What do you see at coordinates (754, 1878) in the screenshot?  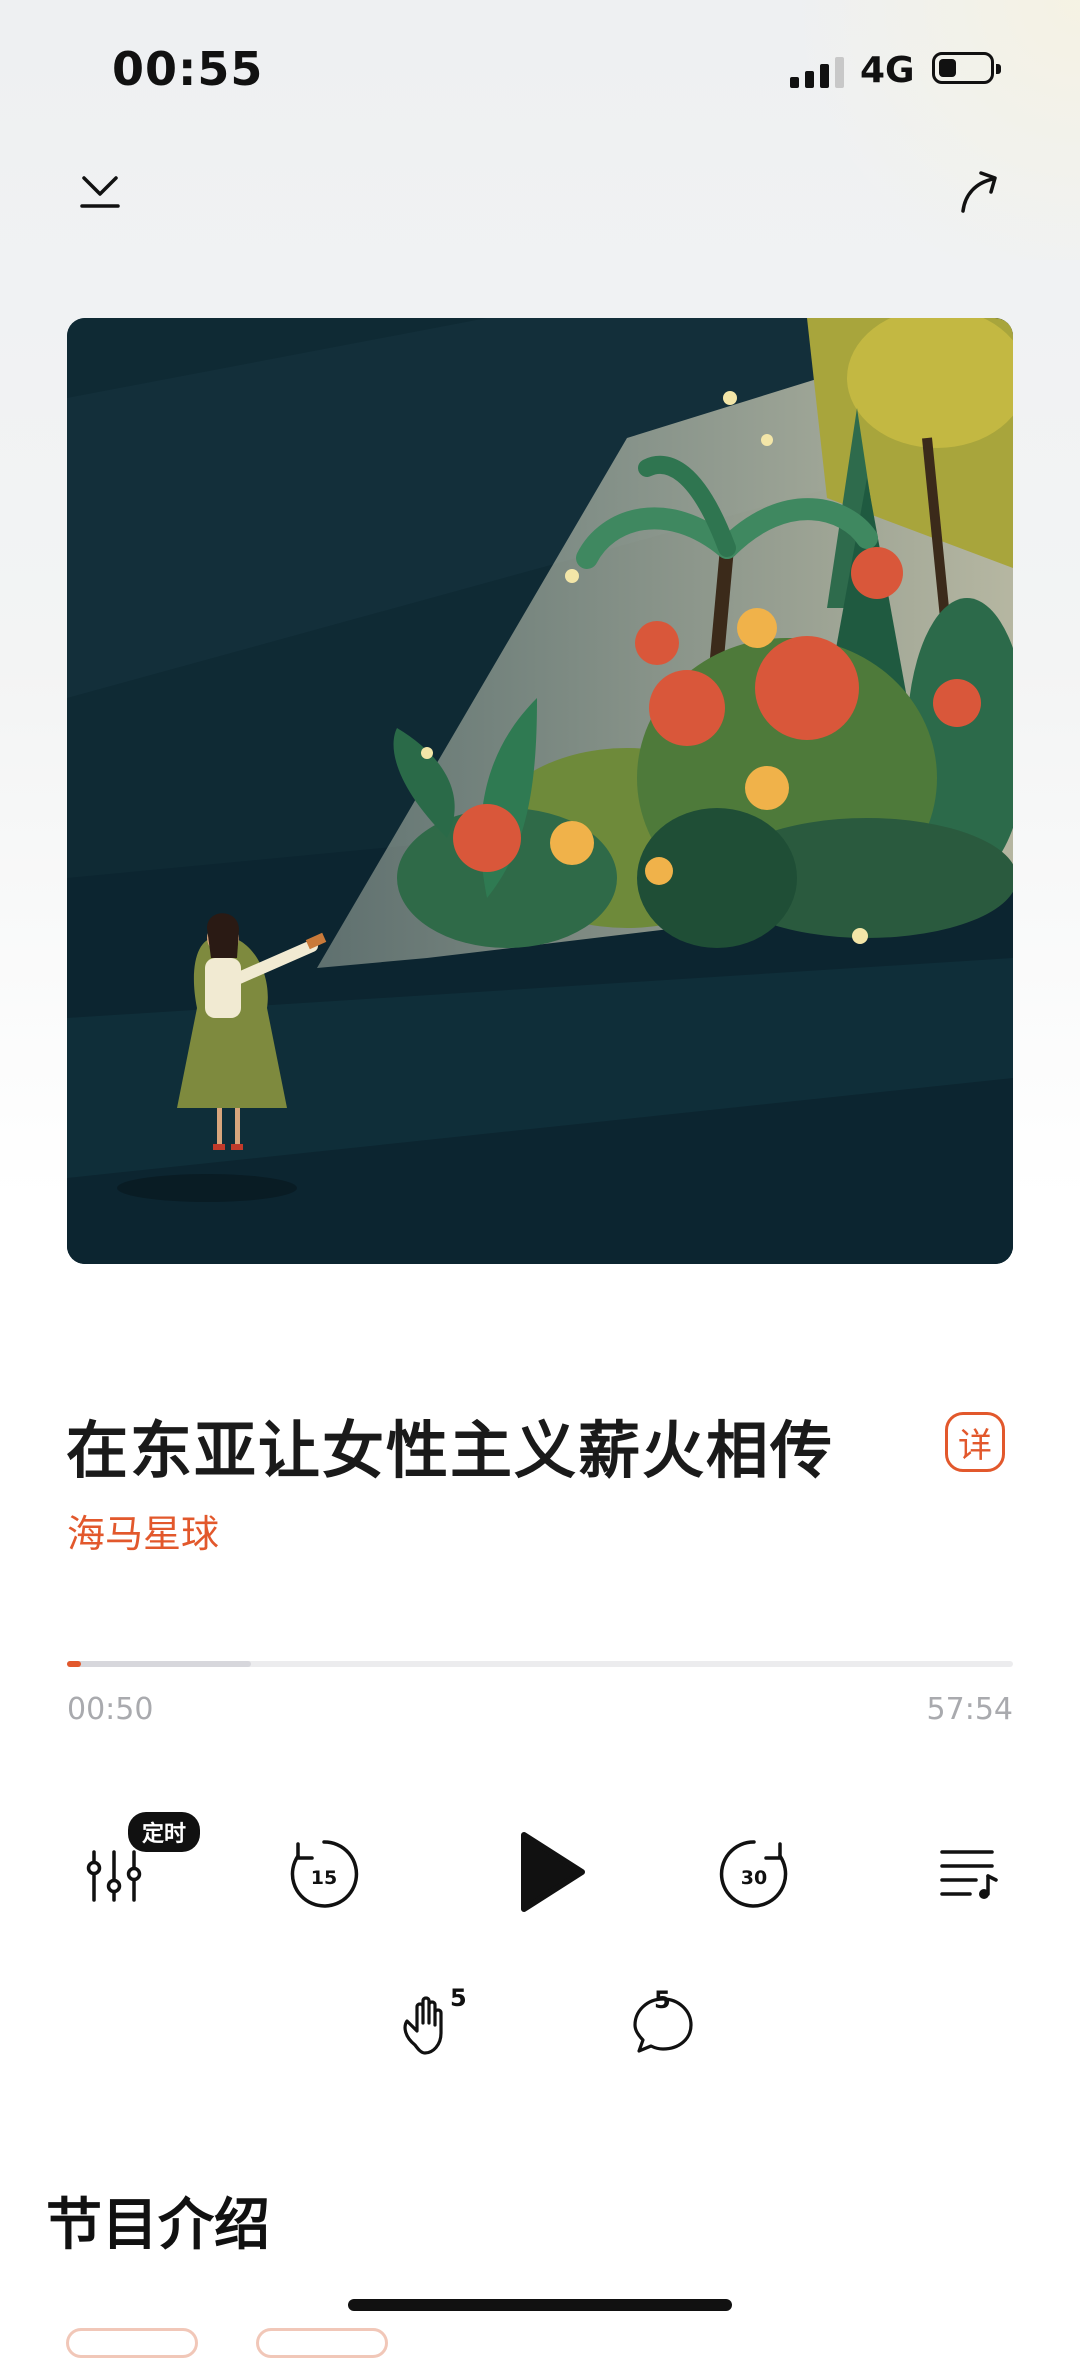 I see `forward-seconds: 30` at bounding box center [754, 1878].